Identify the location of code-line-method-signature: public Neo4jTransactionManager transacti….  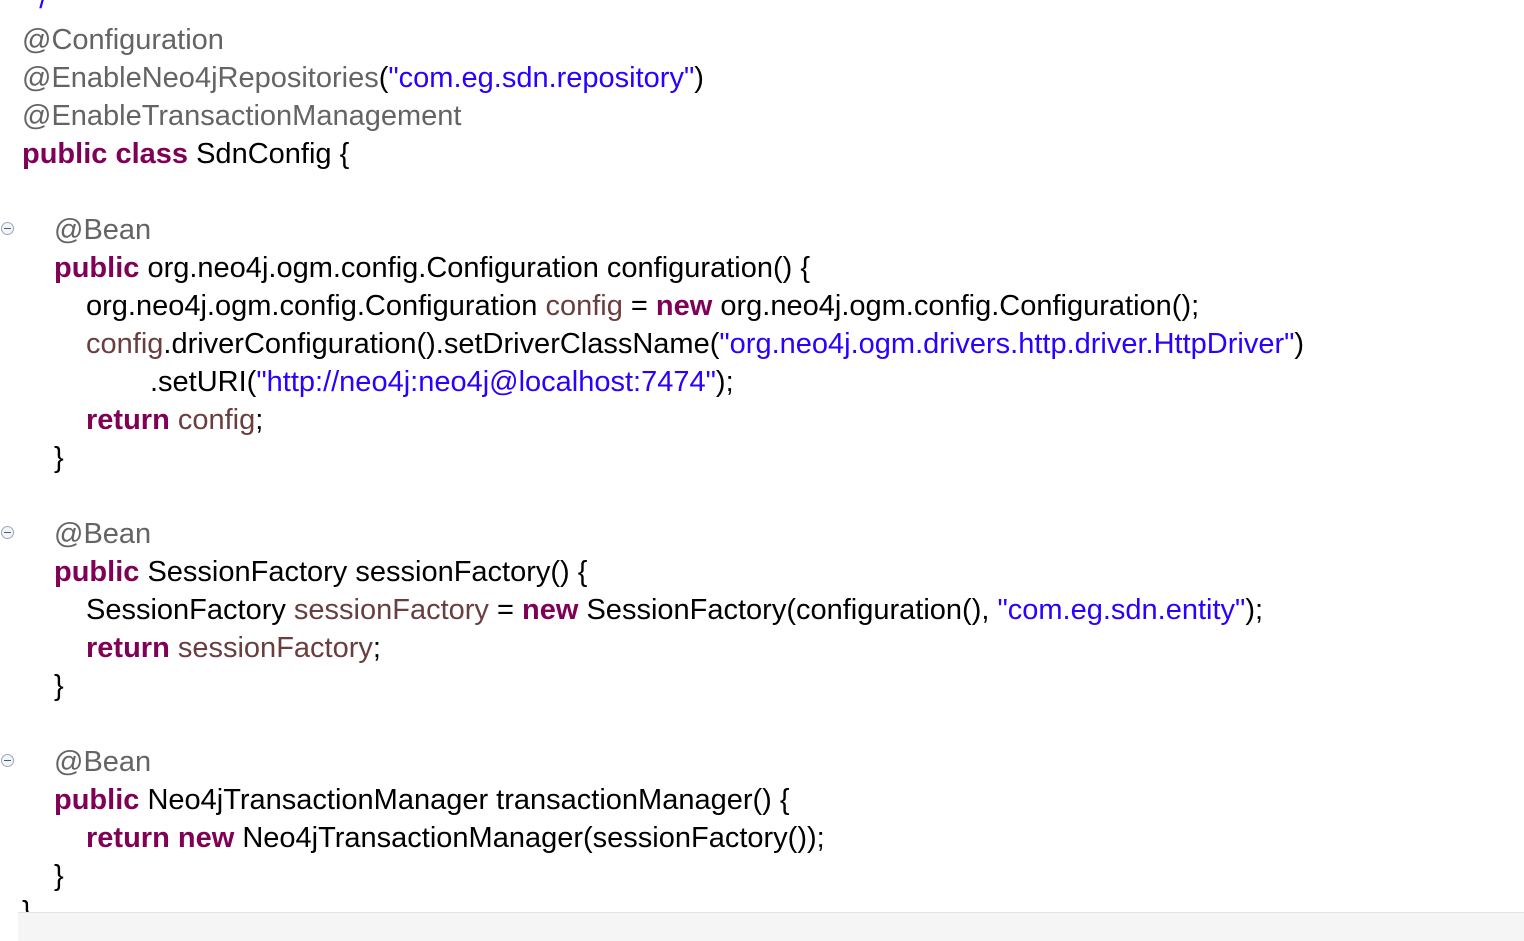
(422, 800).